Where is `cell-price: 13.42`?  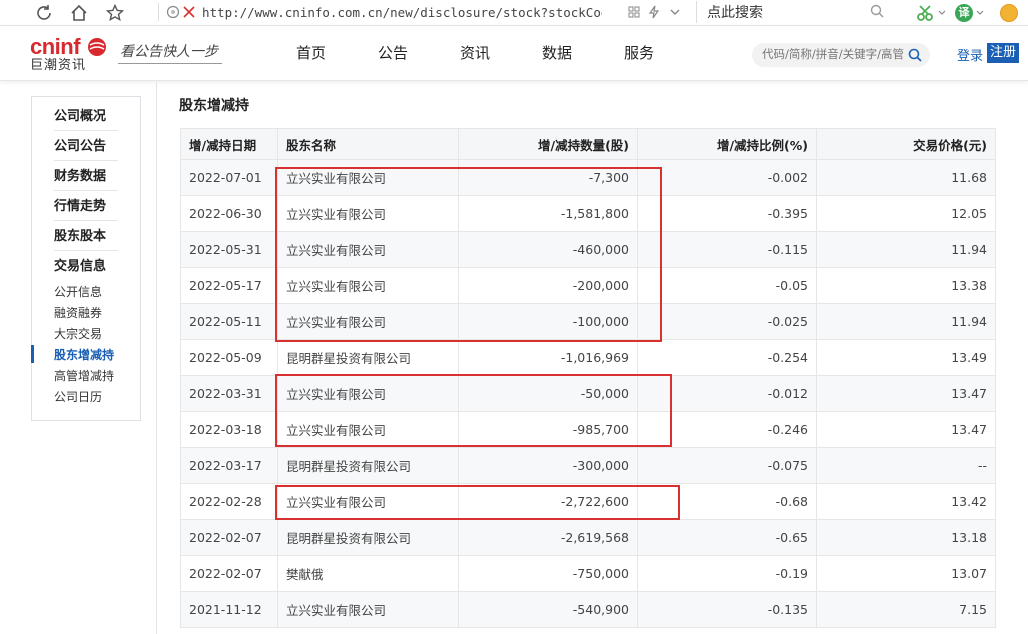 cell-price: 13.42 is located at coordinates (906, 501).